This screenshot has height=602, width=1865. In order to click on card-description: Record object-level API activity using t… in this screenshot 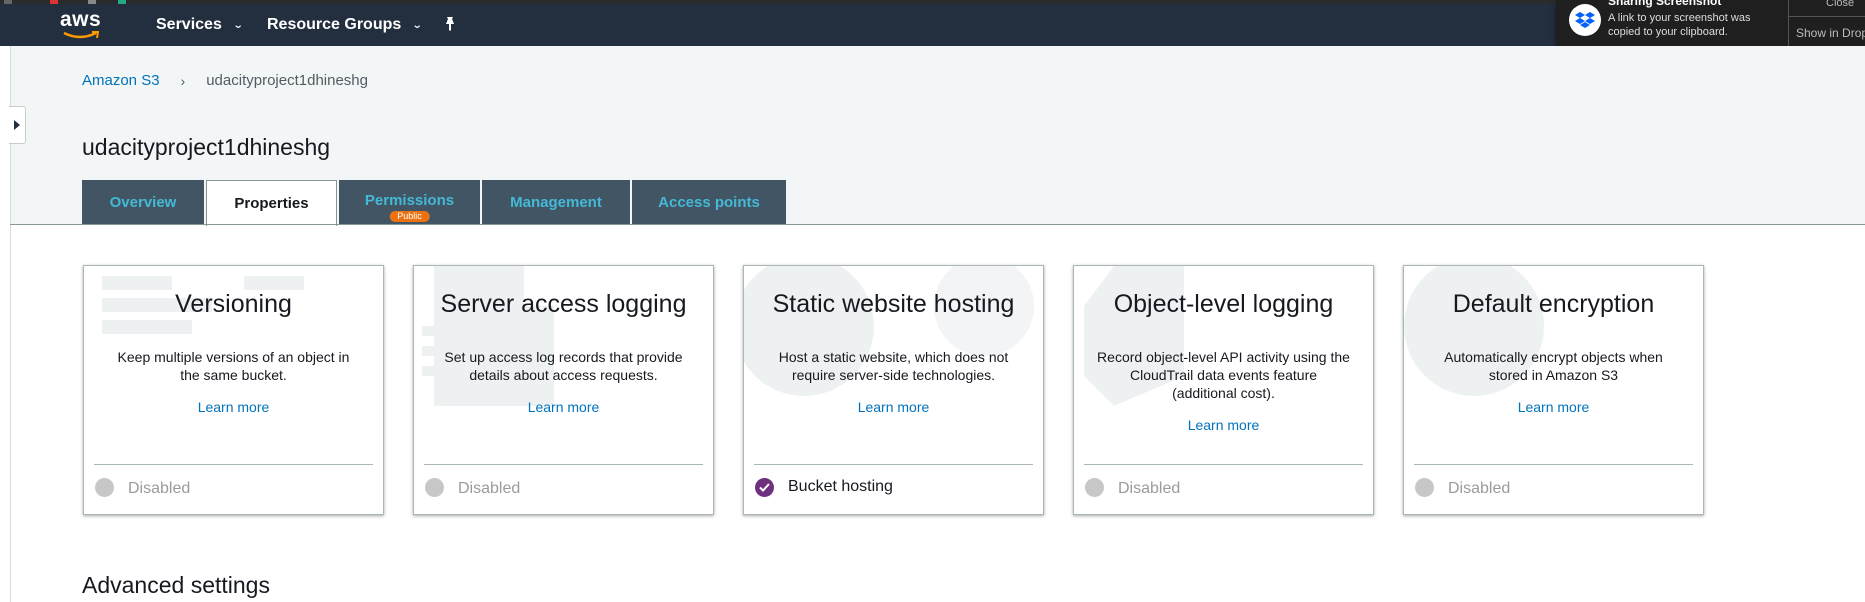, I will do `click(1223, 375)`.